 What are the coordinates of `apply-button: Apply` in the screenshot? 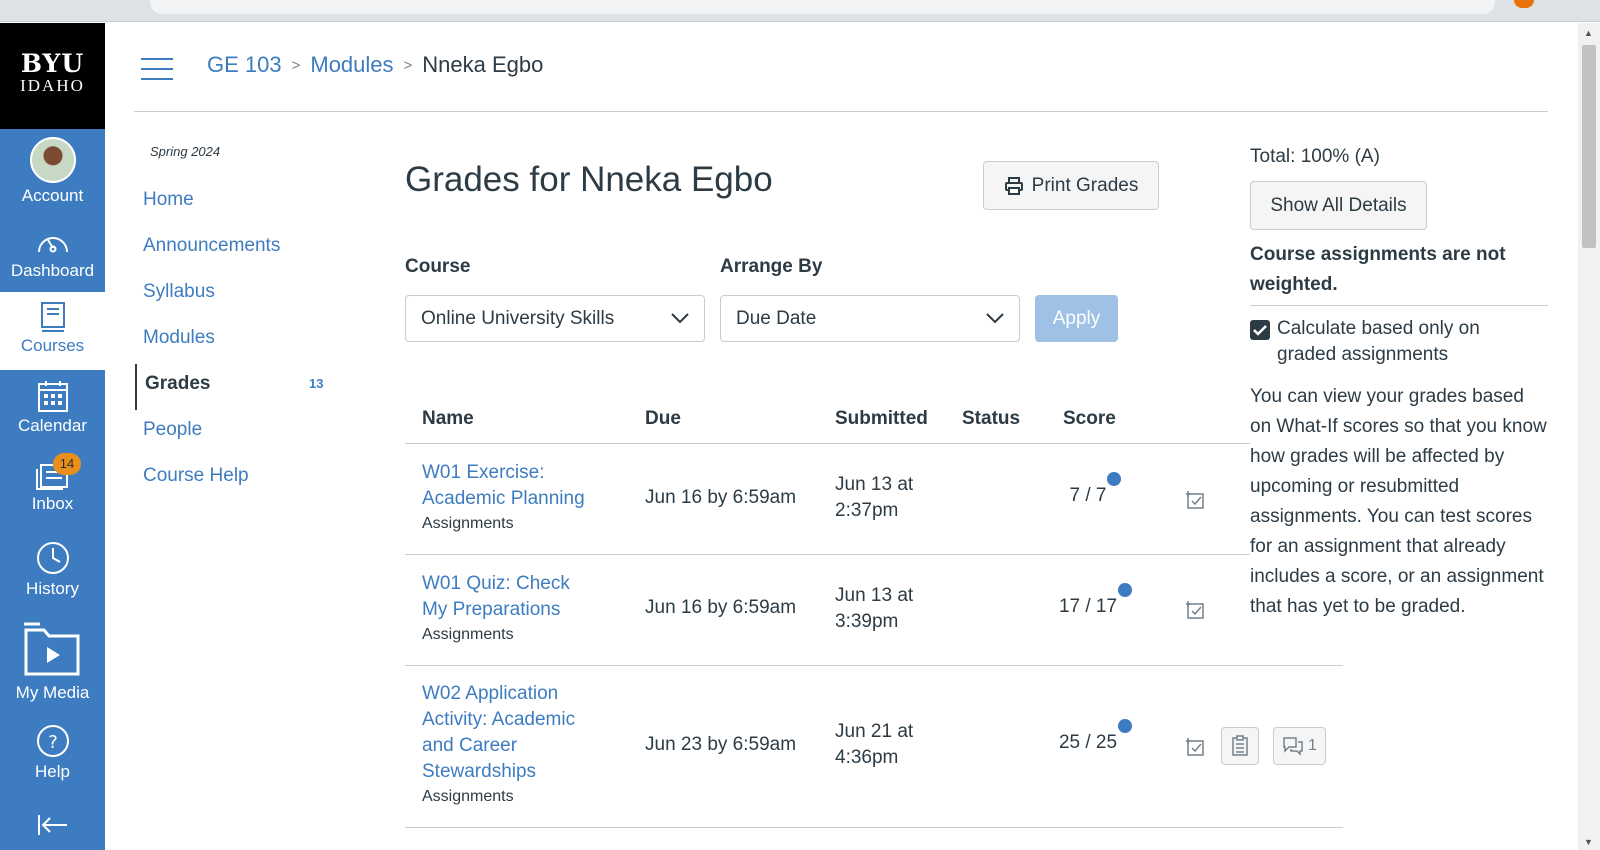 It's located at (1076, 318).